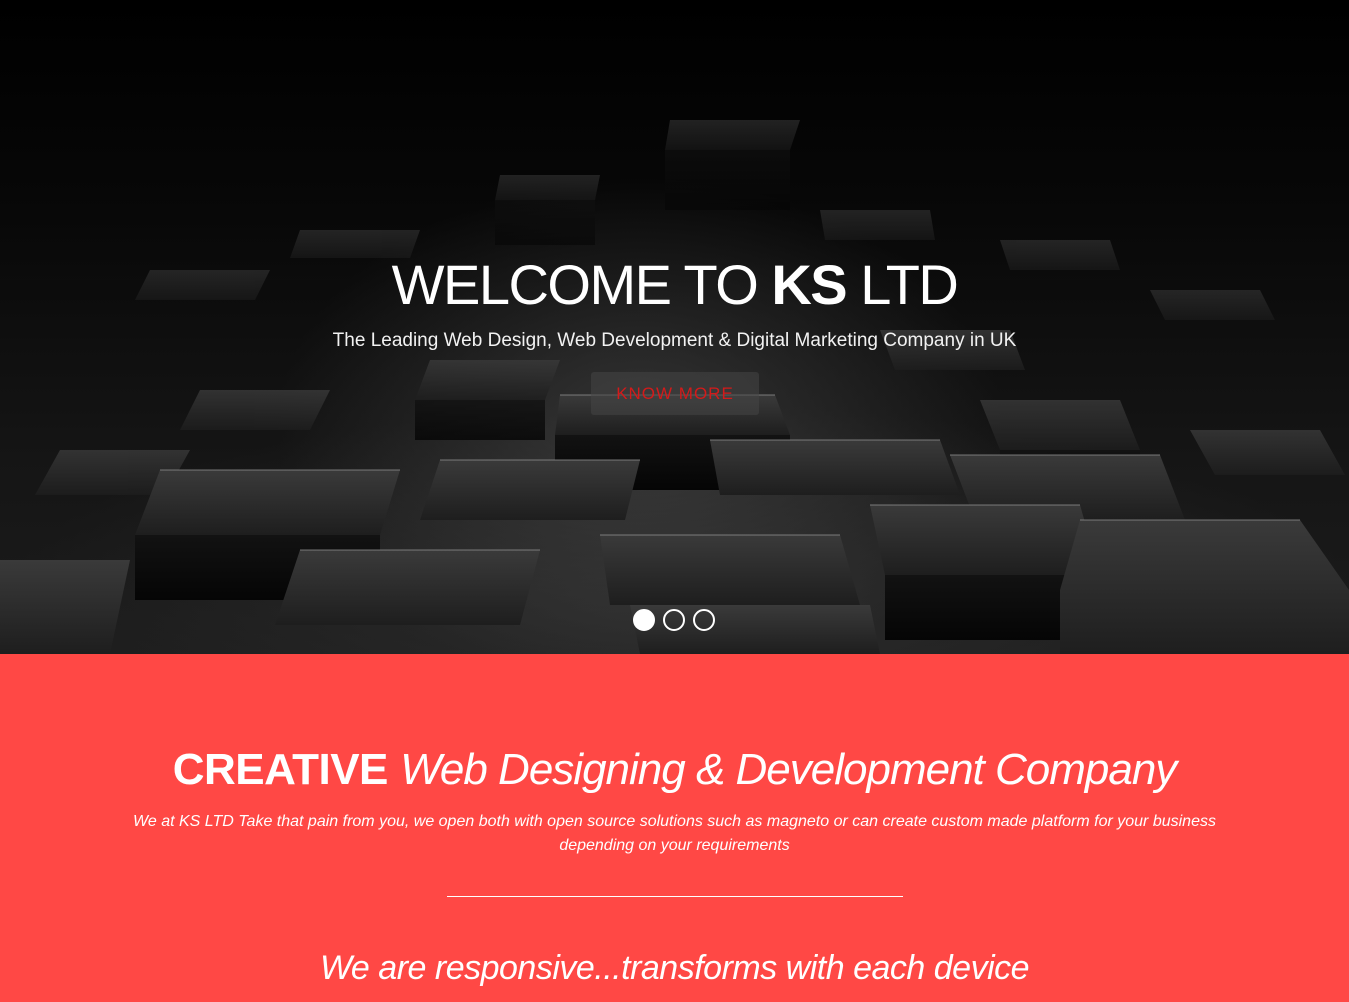  What do you see at coordinates (902, 284) in the screenshot?
I see `hero-title-suffix: LTD` at bounding box center [902, 284].